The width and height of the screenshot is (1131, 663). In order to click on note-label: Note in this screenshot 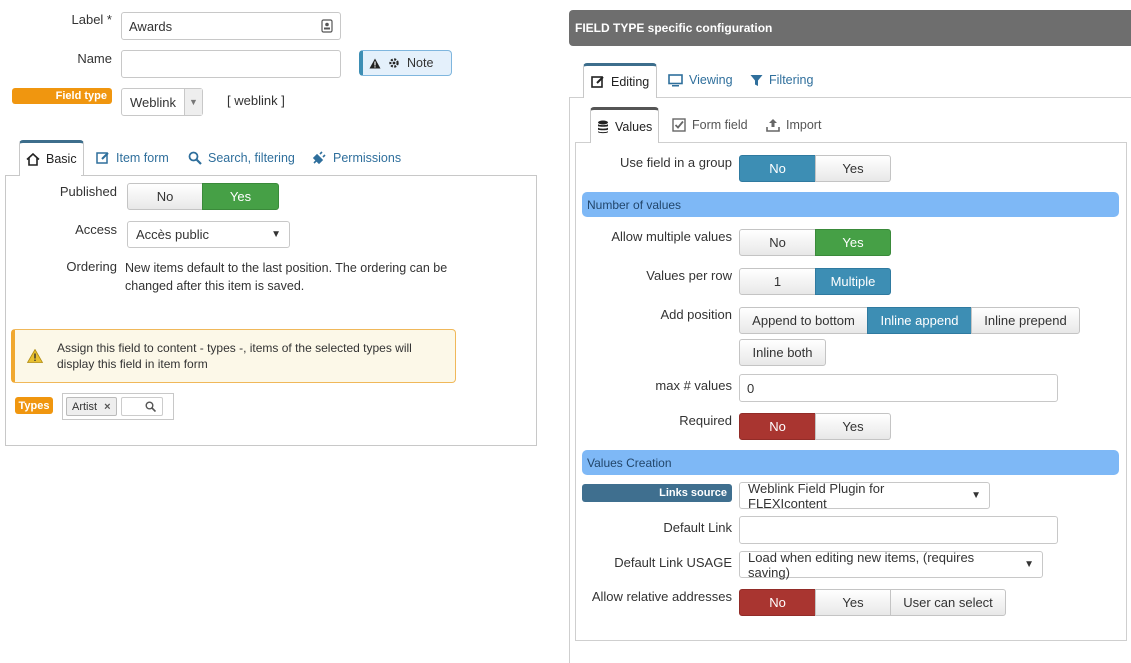, I will do `click(420, 63)`.